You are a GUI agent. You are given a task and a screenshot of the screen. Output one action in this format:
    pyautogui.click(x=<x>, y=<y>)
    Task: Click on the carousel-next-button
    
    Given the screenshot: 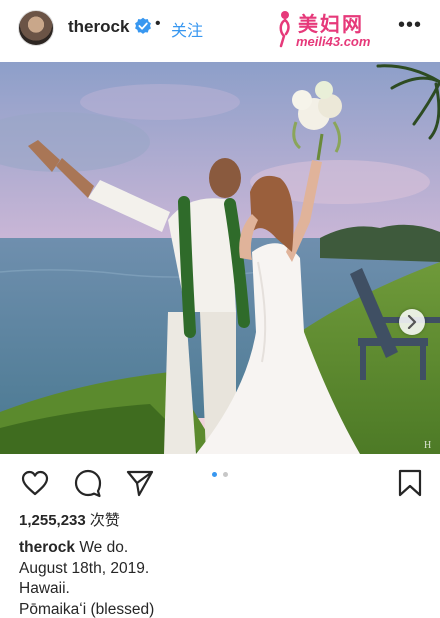 What is the action you would take?
    pyautogui.click(x=412, y=322)
    